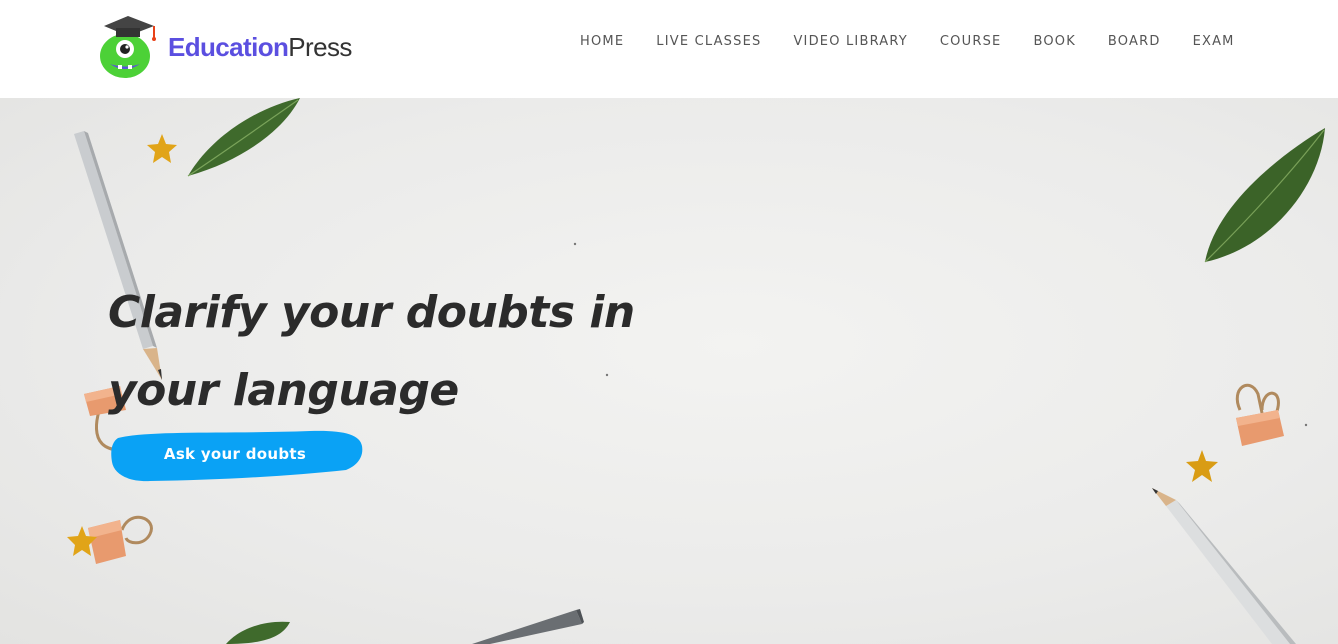  Describe the element at coordinates (320, 47) in the screenshot. I see `brand-name-light: Press` at that location.